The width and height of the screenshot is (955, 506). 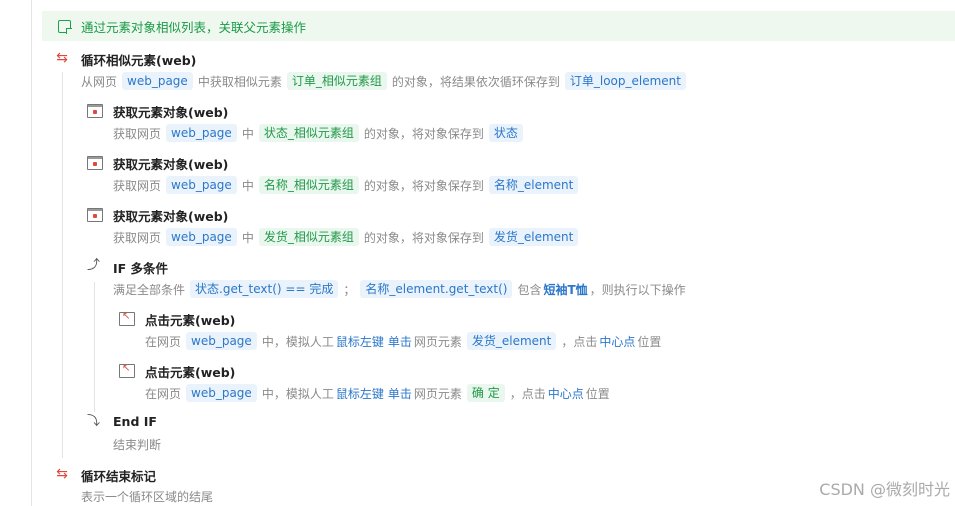 I want to click on condition-value: 短袖T恤, so click(x=565, y=289).